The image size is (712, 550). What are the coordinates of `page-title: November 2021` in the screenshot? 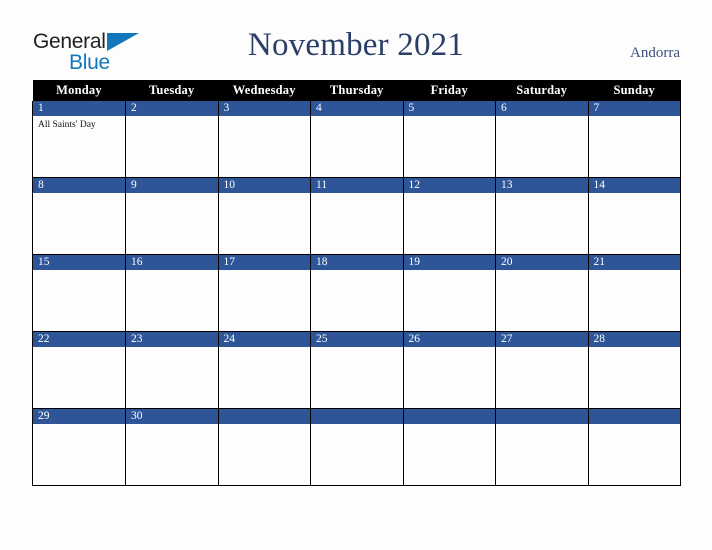 It's located at (356, 45).